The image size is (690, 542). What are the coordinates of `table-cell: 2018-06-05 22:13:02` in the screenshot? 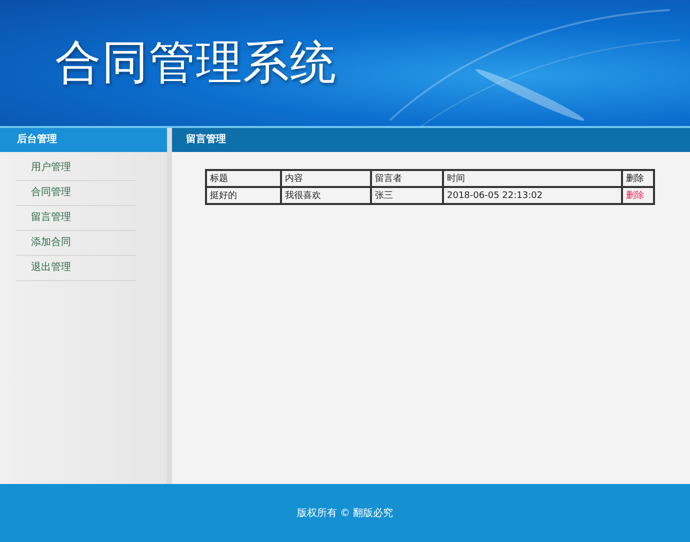 It's located at (532, 195).